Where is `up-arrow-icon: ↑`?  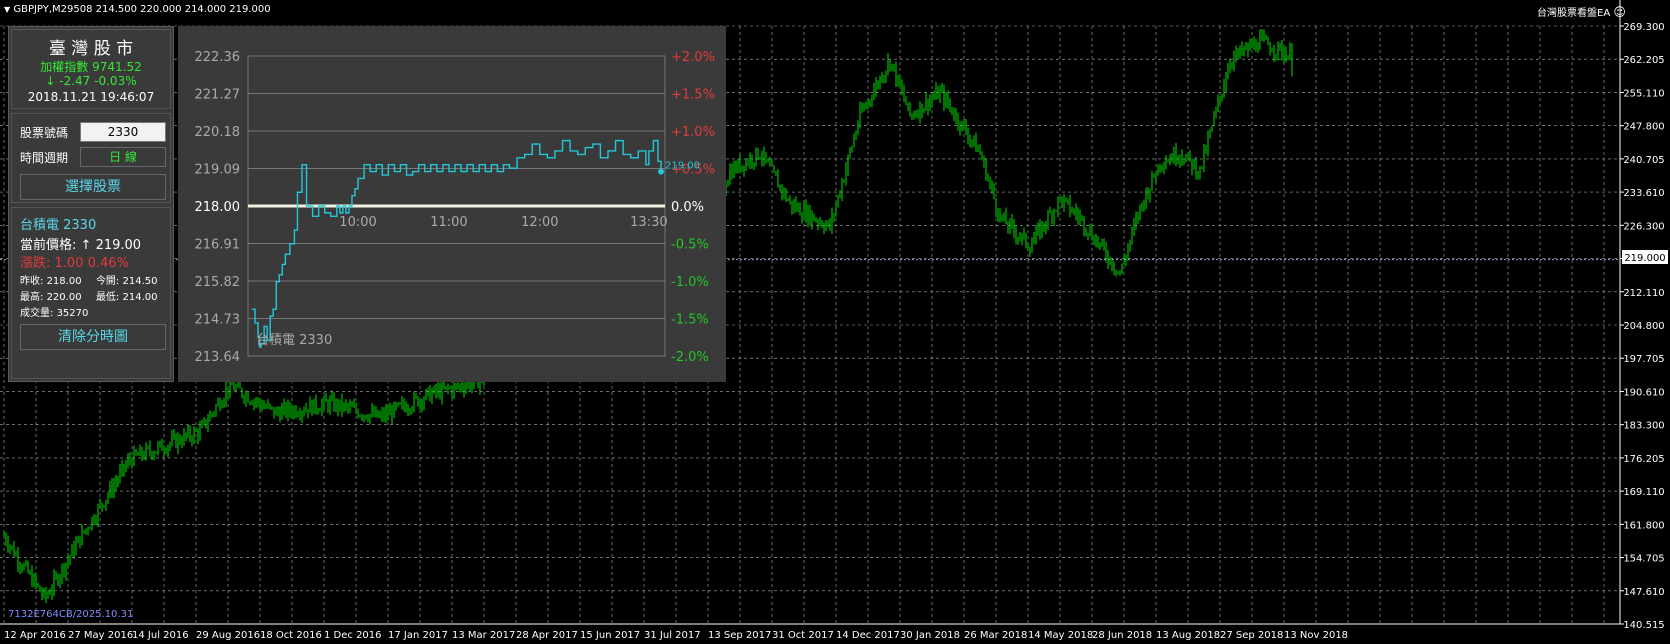 up-arrow-icon: ↑ is located at coordinates (86, 245).